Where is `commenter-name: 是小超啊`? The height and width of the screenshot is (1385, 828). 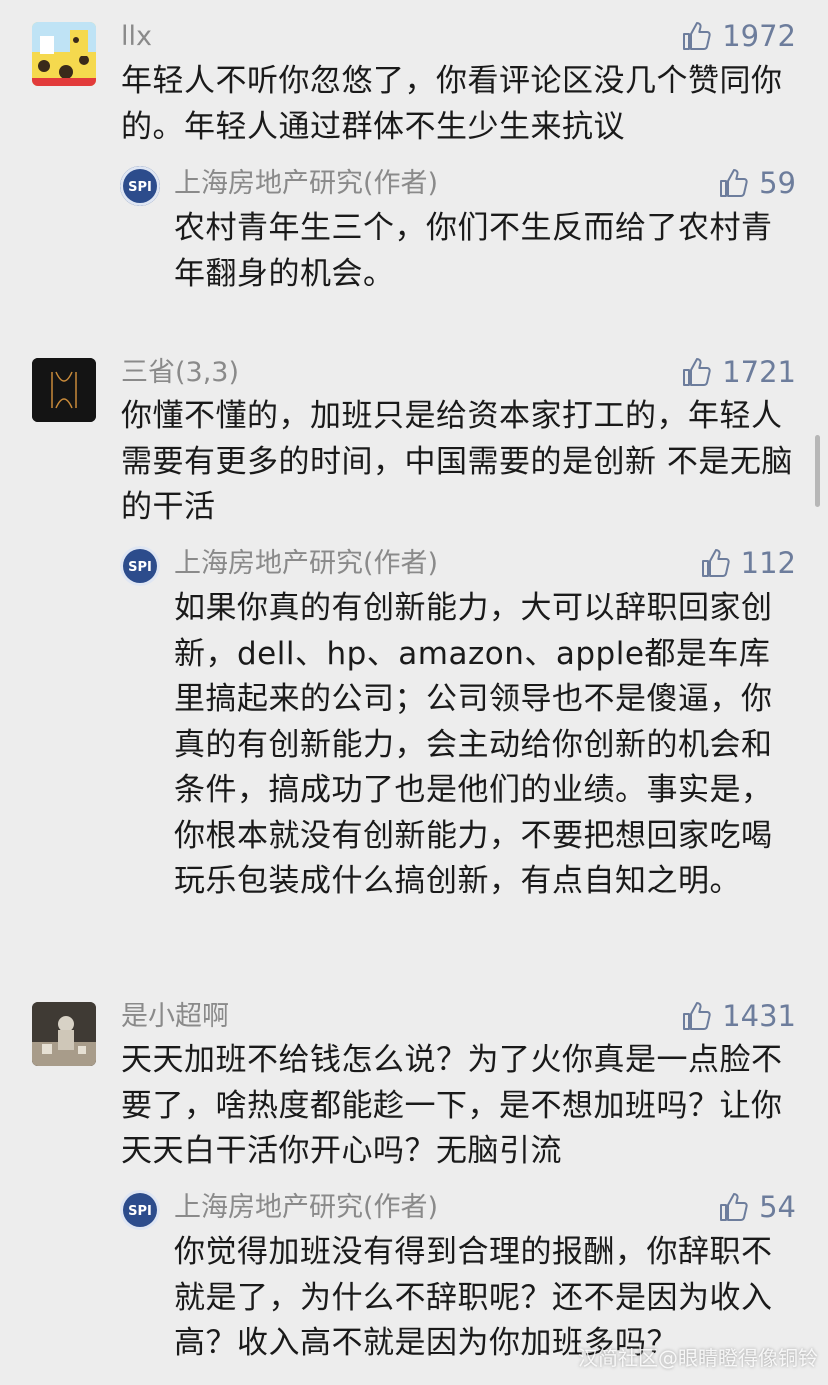 commenter-name: 是小超啊 is located at coordinates (175, 1017).